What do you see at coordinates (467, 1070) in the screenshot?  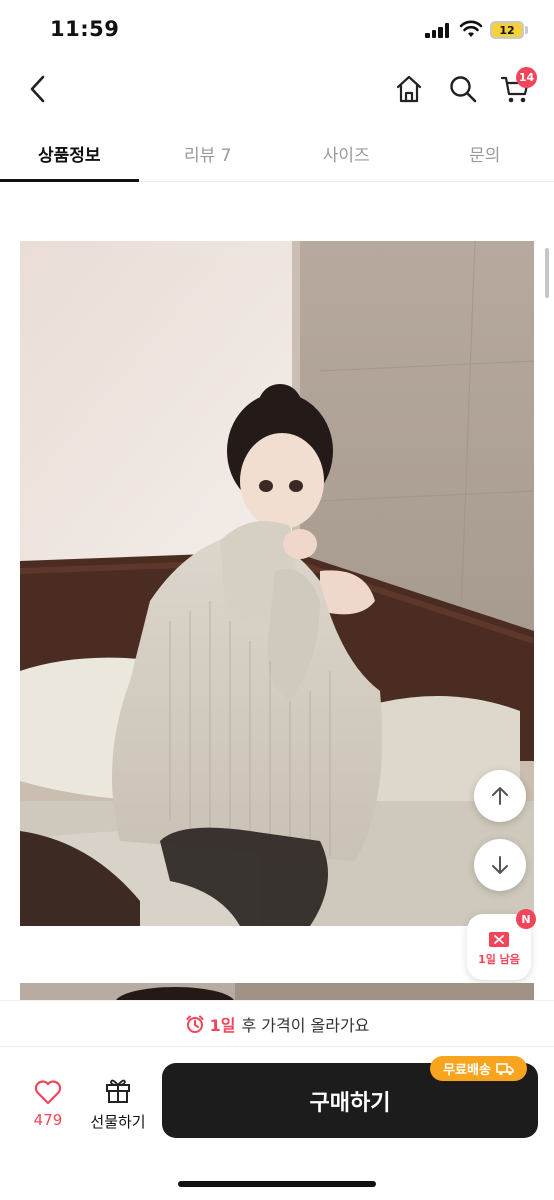 I see `shipping-label: 무료배송` at bounding box center [467, 1070].